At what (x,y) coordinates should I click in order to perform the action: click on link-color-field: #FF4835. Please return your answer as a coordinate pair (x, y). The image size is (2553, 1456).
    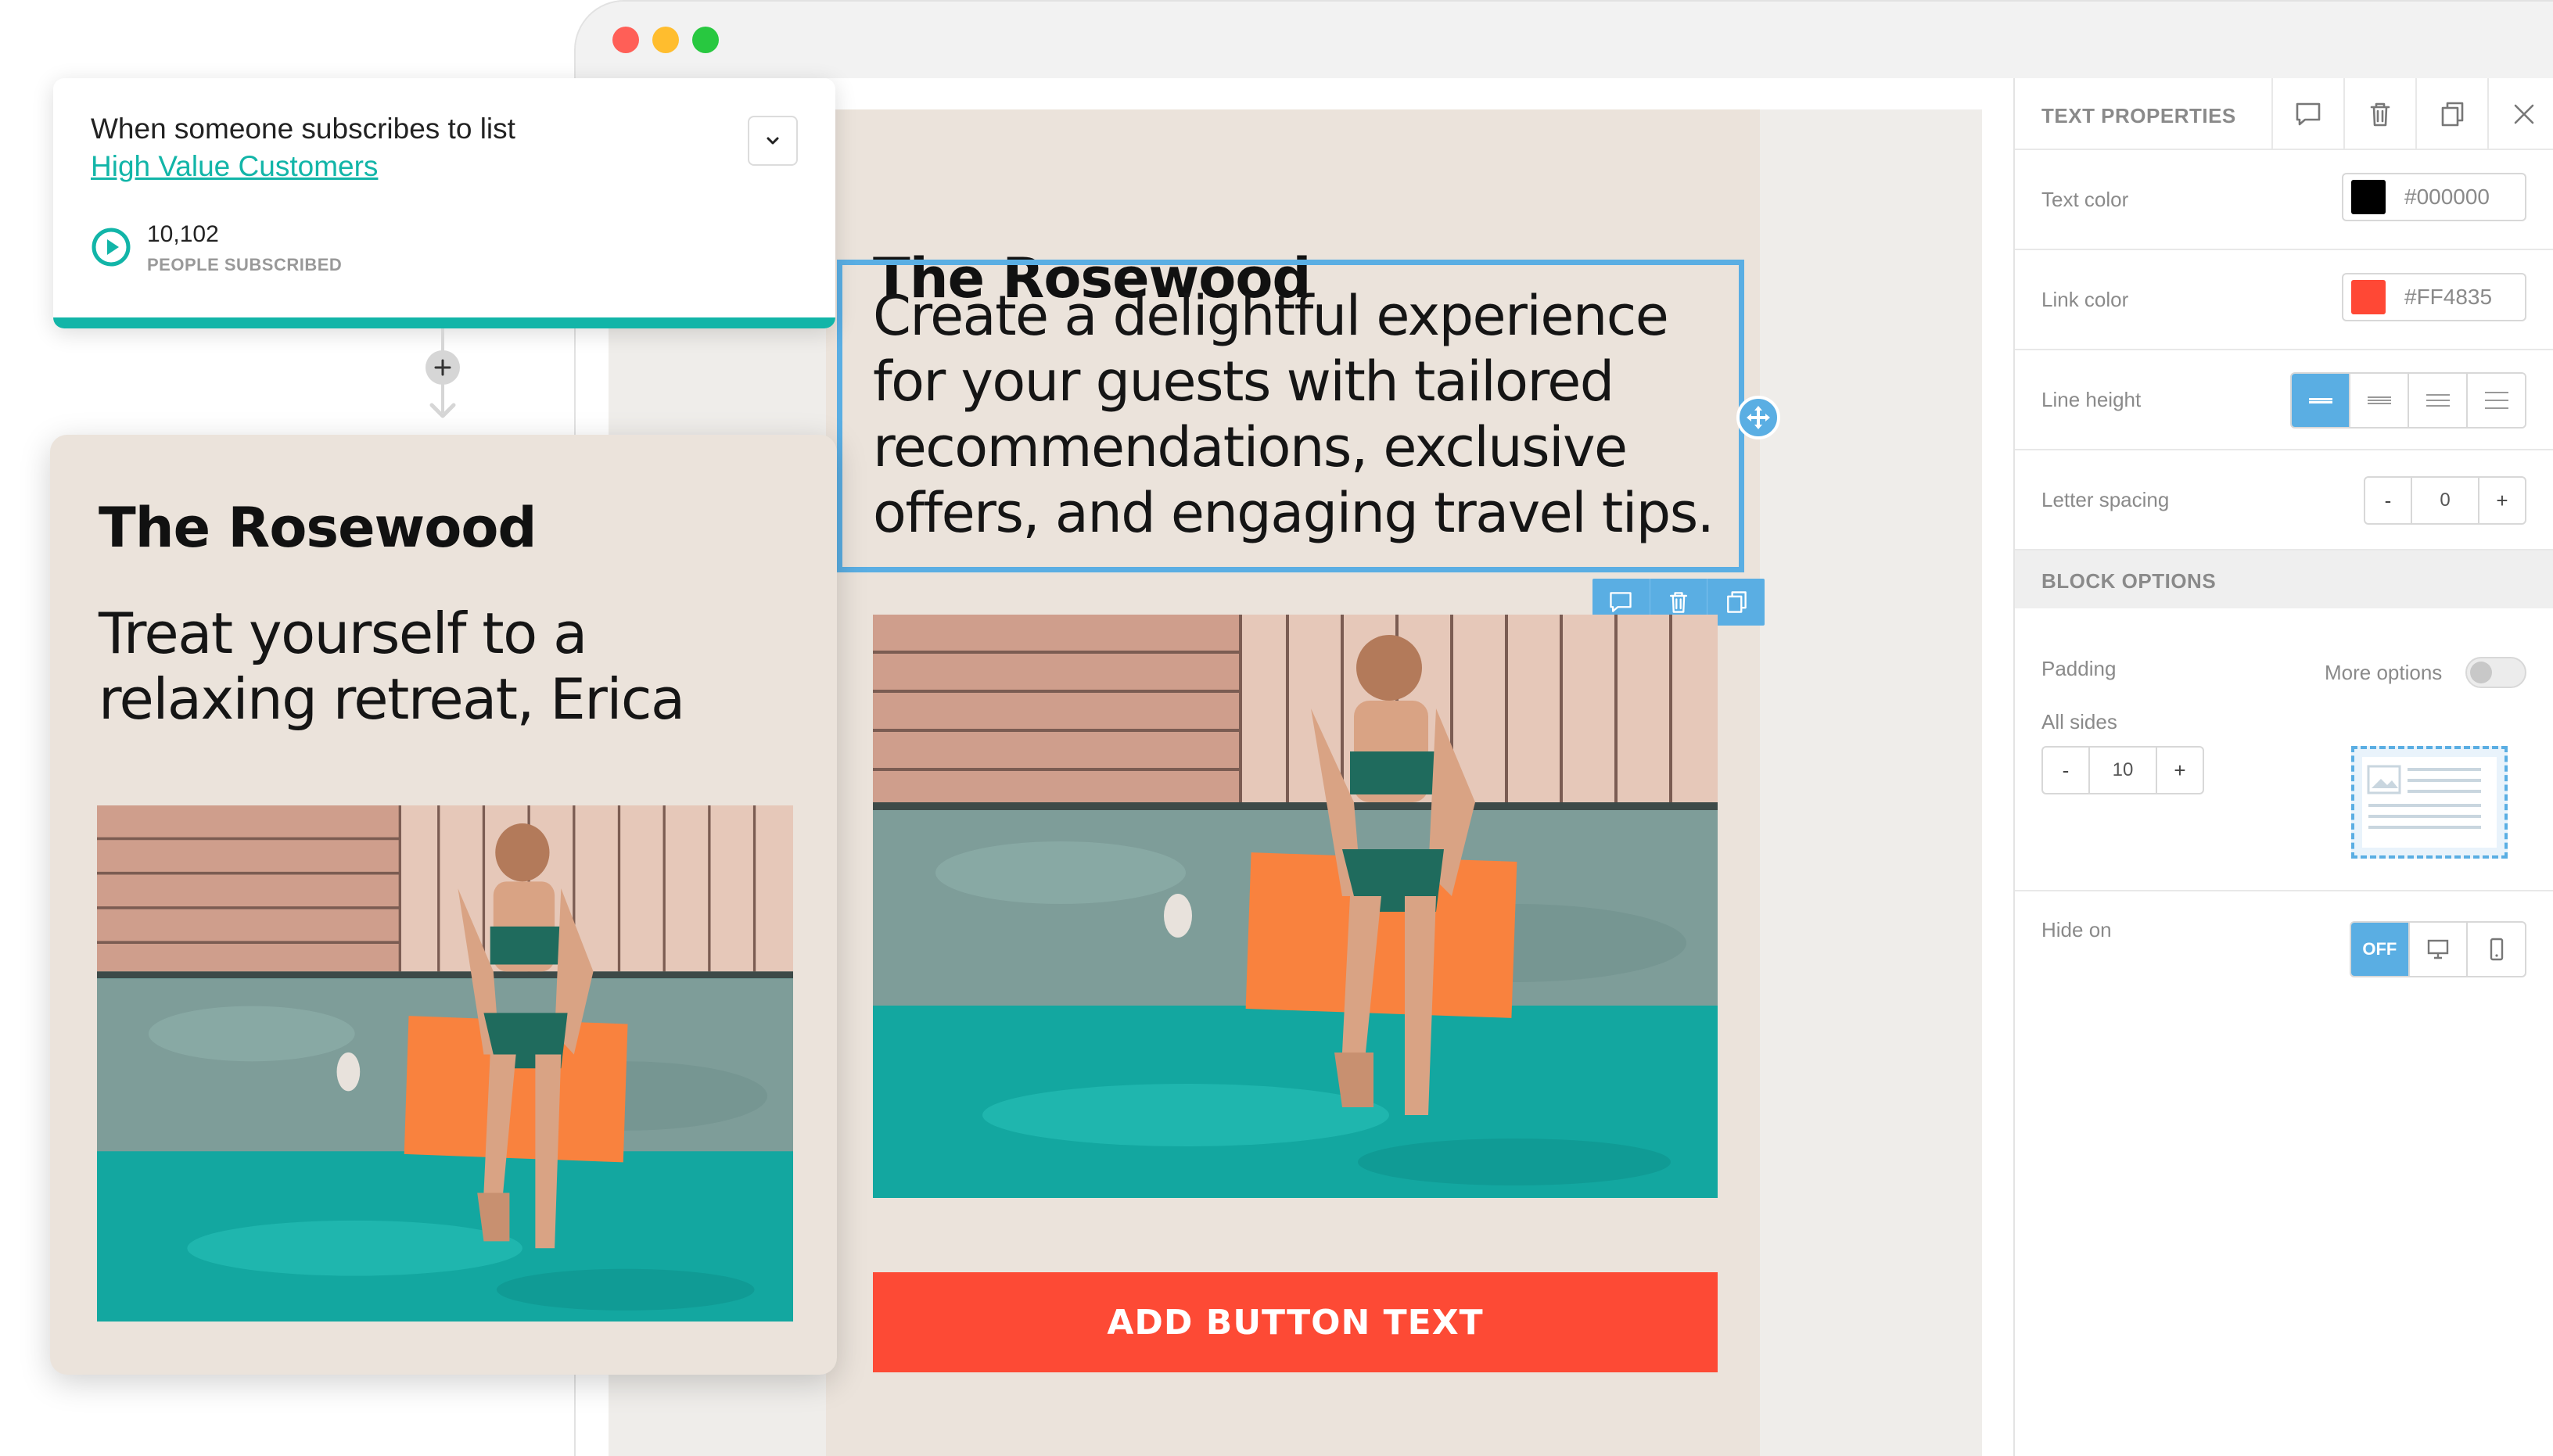
    Looking at the image, I should click on (2434, 297).